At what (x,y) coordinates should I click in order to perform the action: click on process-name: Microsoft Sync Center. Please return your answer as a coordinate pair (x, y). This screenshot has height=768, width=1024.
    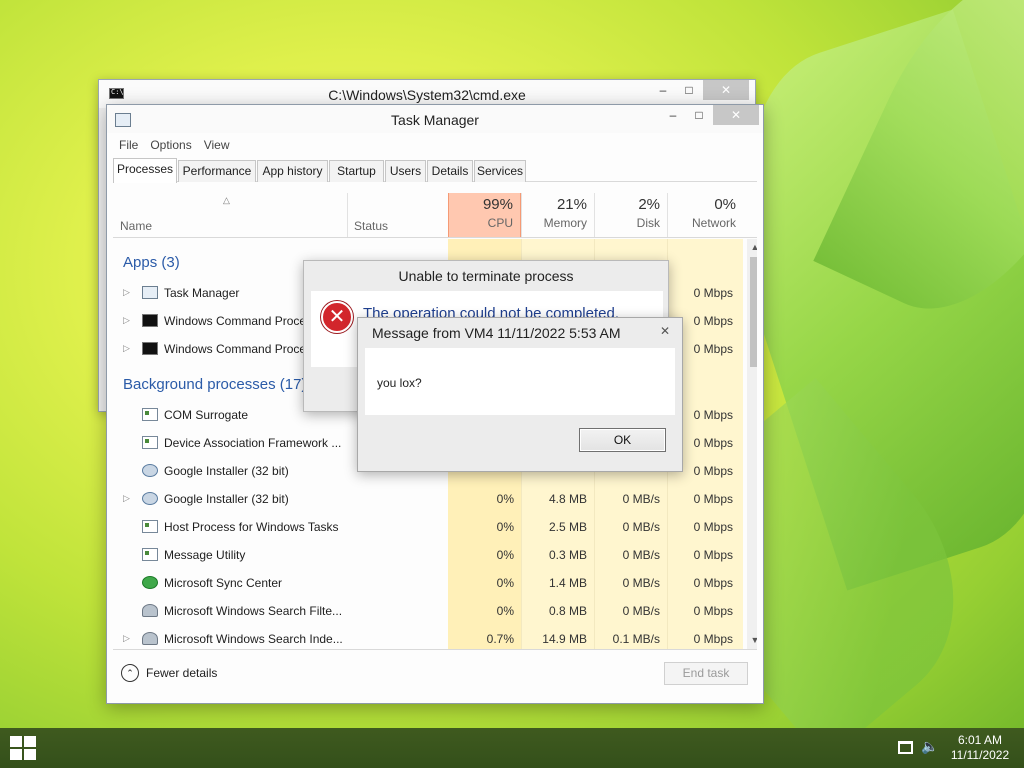
    Looking at the image, I should click on (223, 583).